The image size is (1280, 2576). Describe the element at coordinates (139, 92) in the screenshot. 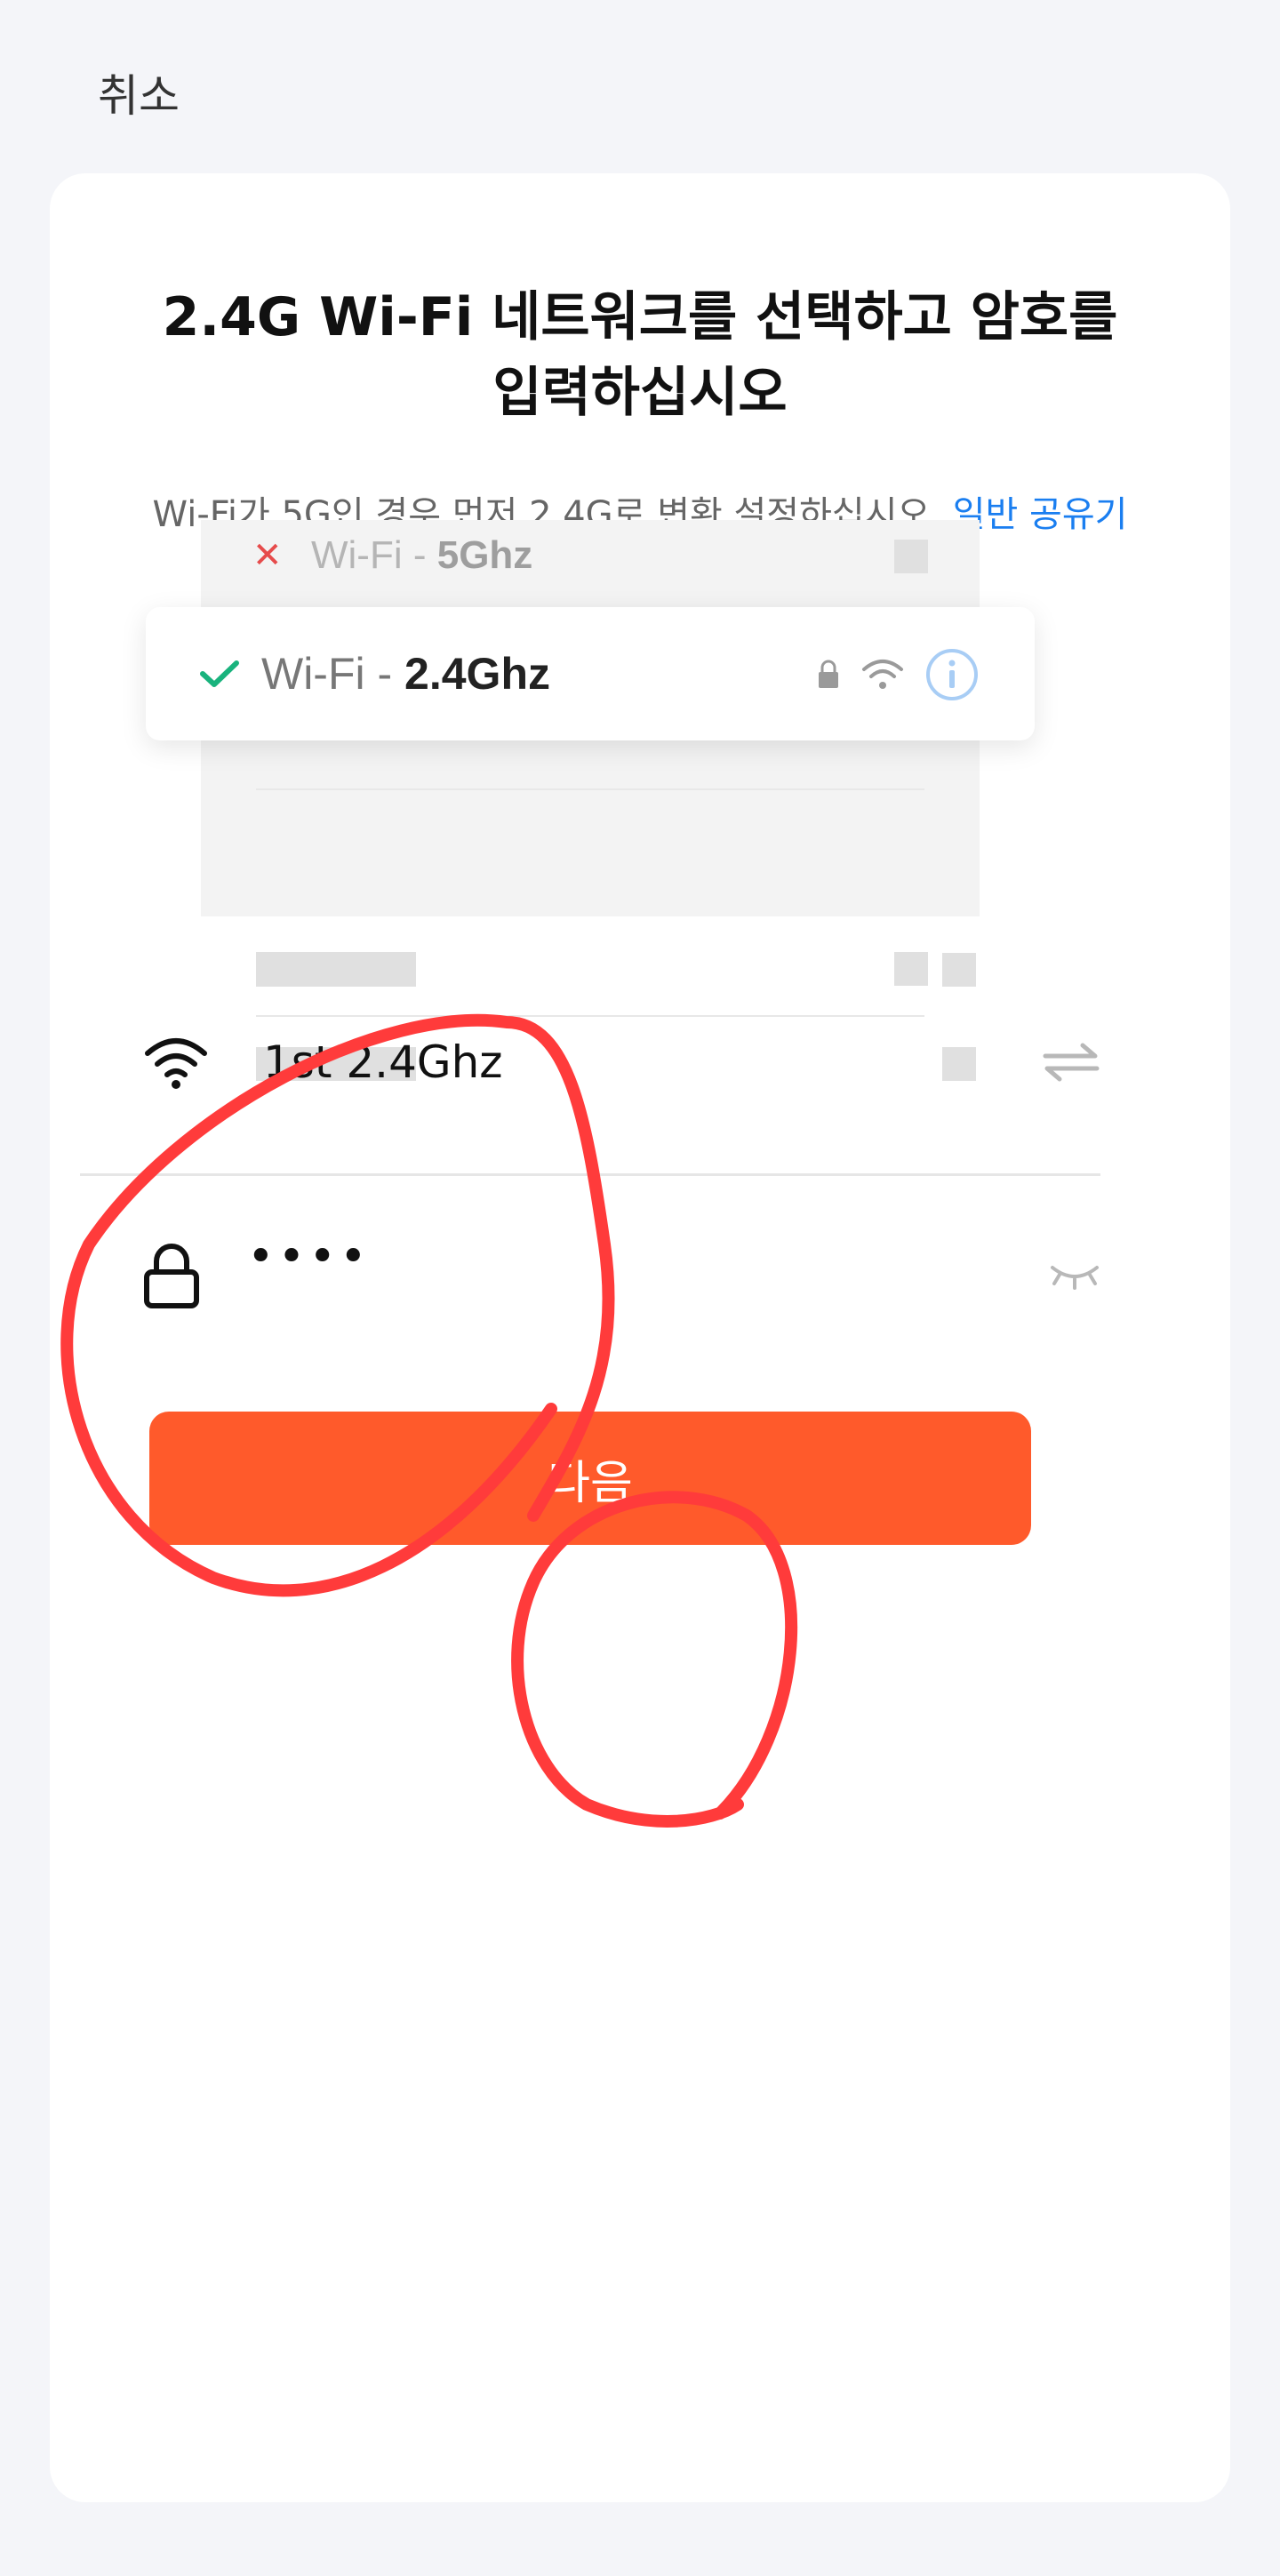

I see `cancel-button: 취소` at that location.